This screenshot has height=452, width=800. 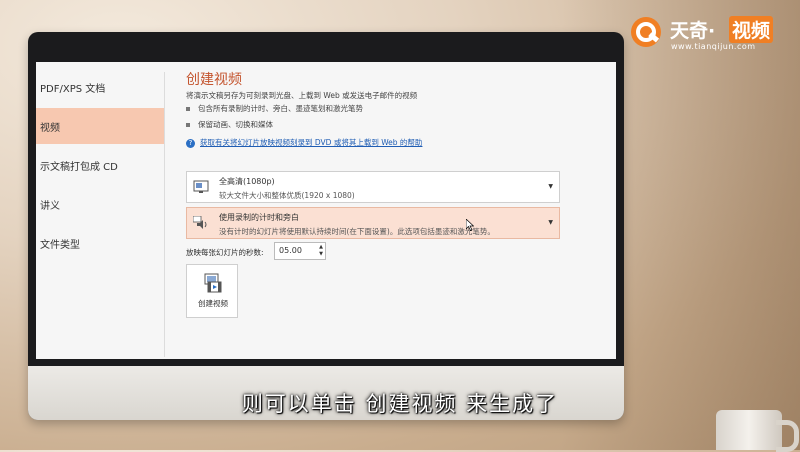 I want to click on bullet-item: 保留动画、切换和媒体, so click(x=229, y=124).